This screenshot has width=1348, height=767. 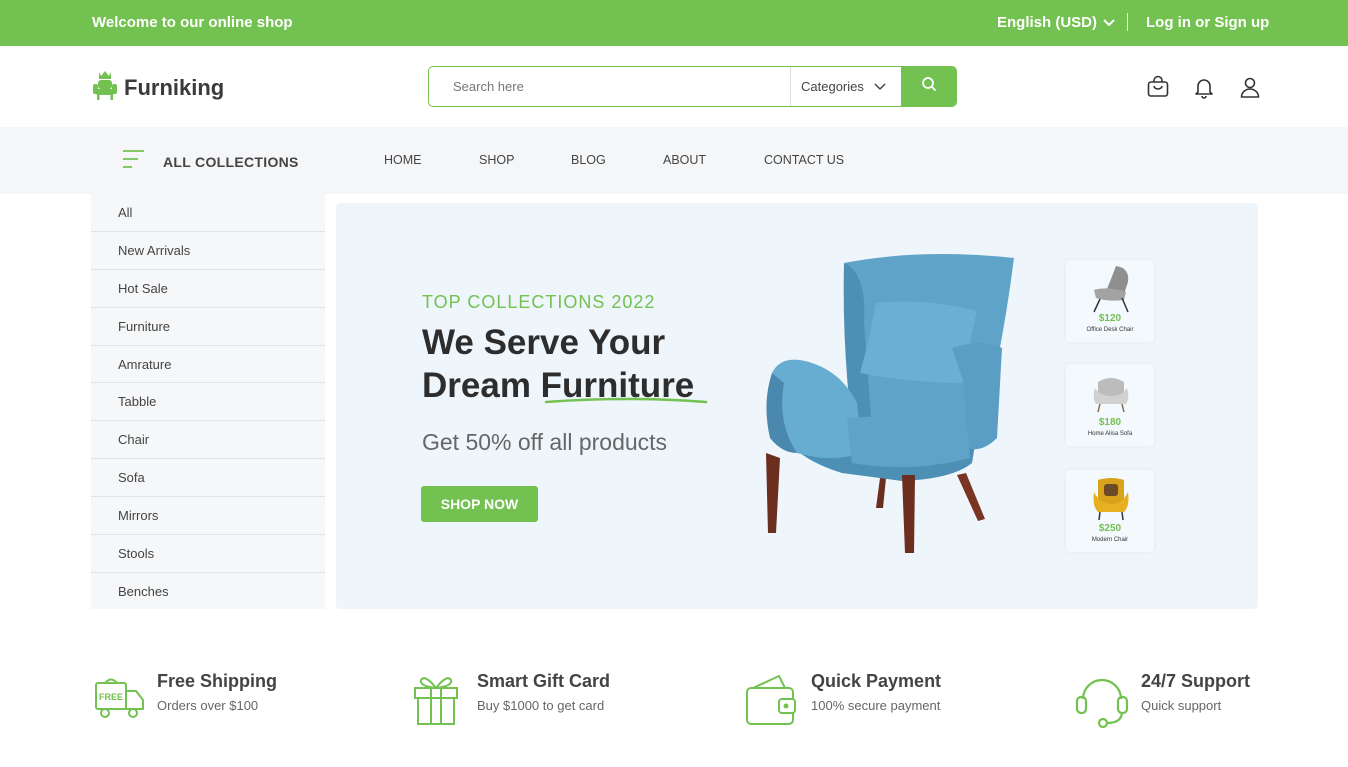 I want to click on feature-support: 24/7 Support Quick support, so click(x=1162, y=702).